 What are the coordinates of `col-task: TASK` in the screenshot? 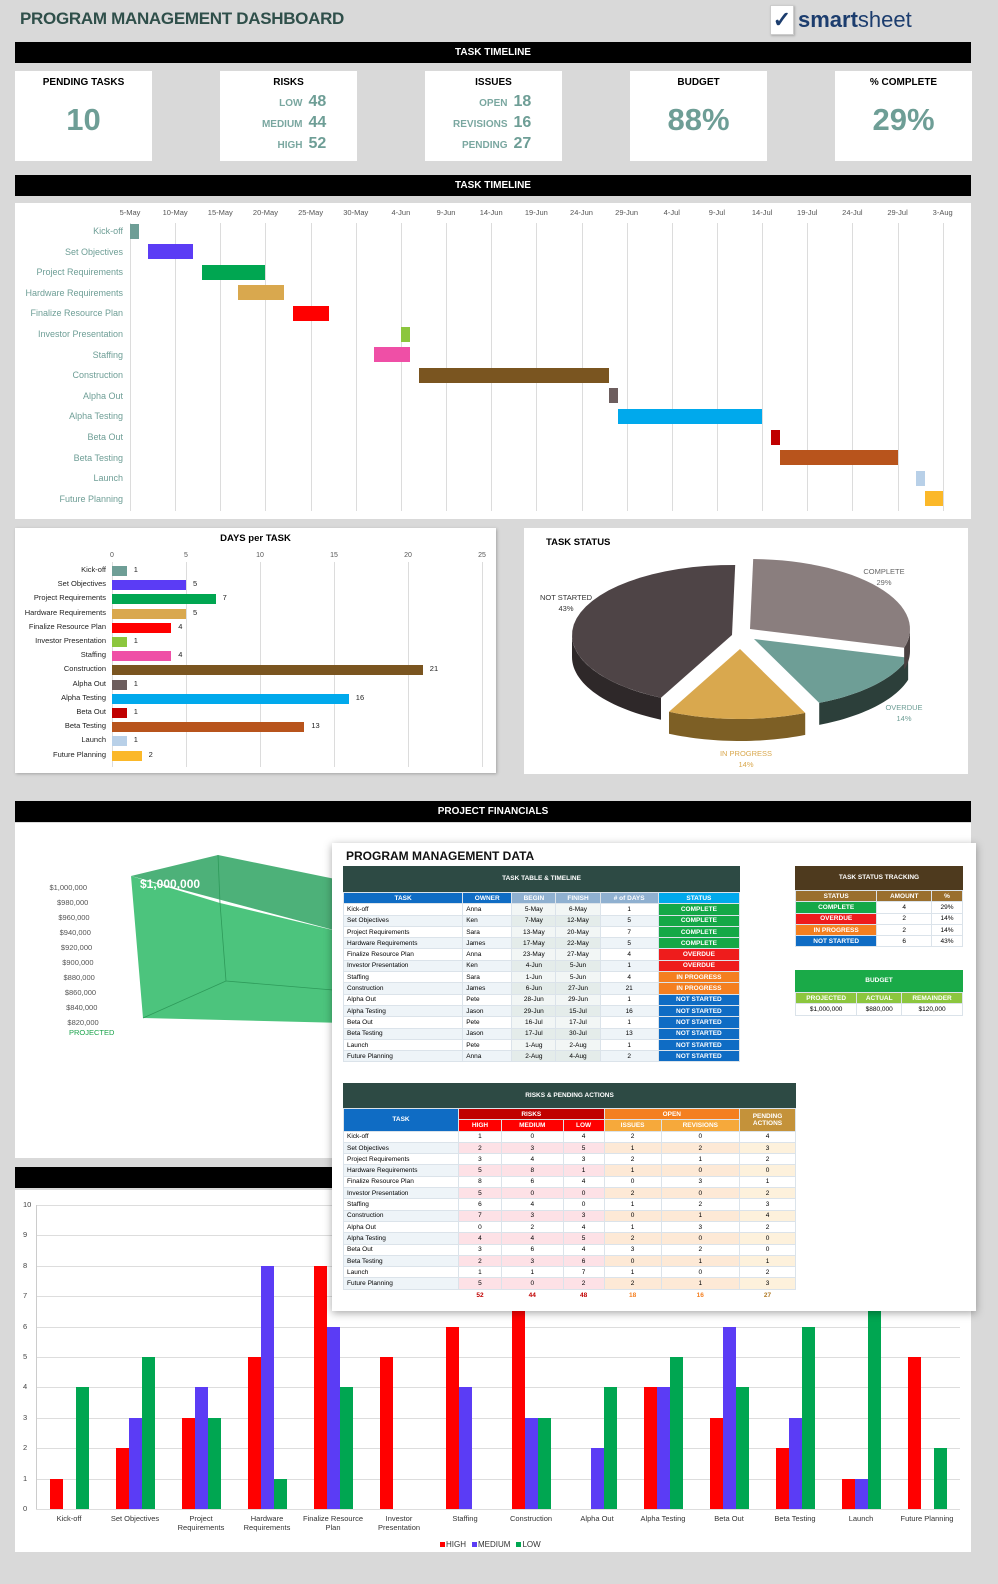 It's located at (401, 1120).